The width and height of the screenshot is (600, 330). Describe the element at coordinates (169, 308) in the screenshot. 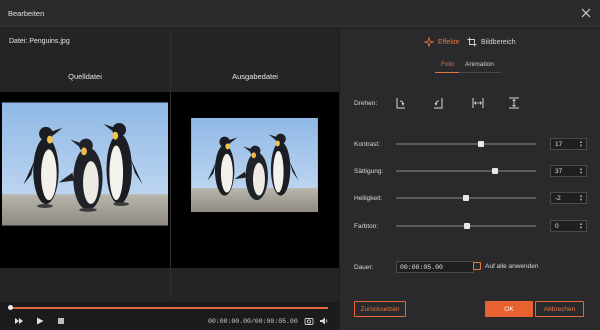

I see `timeline-track` at that location.